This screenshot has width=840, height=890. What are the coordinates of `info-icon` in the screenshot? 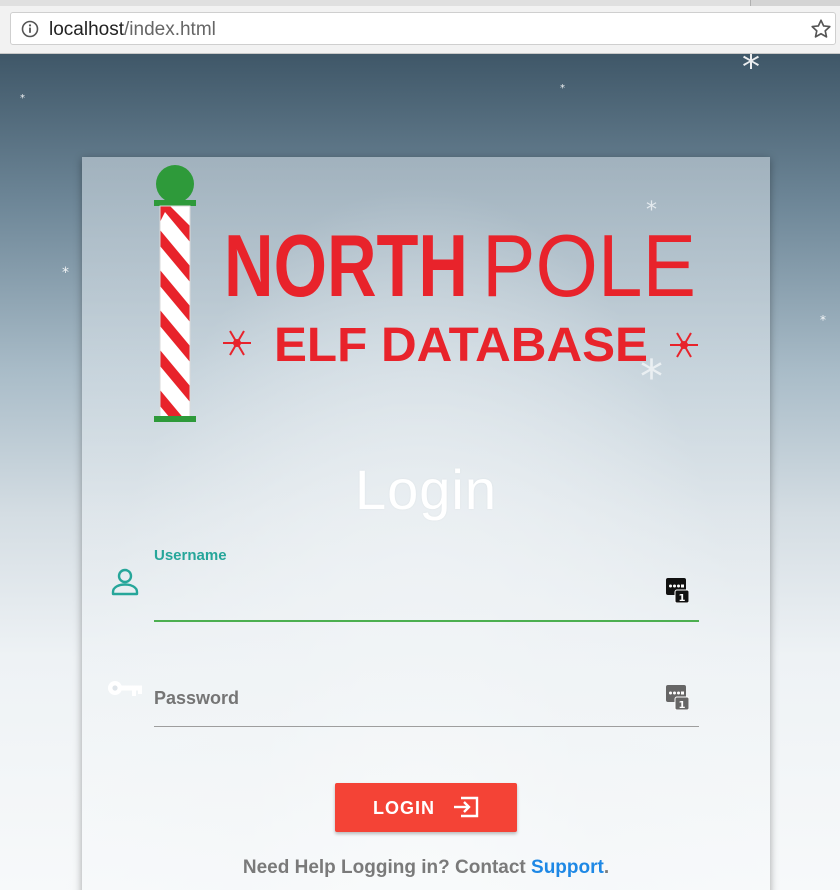 It's located at (30, 29).